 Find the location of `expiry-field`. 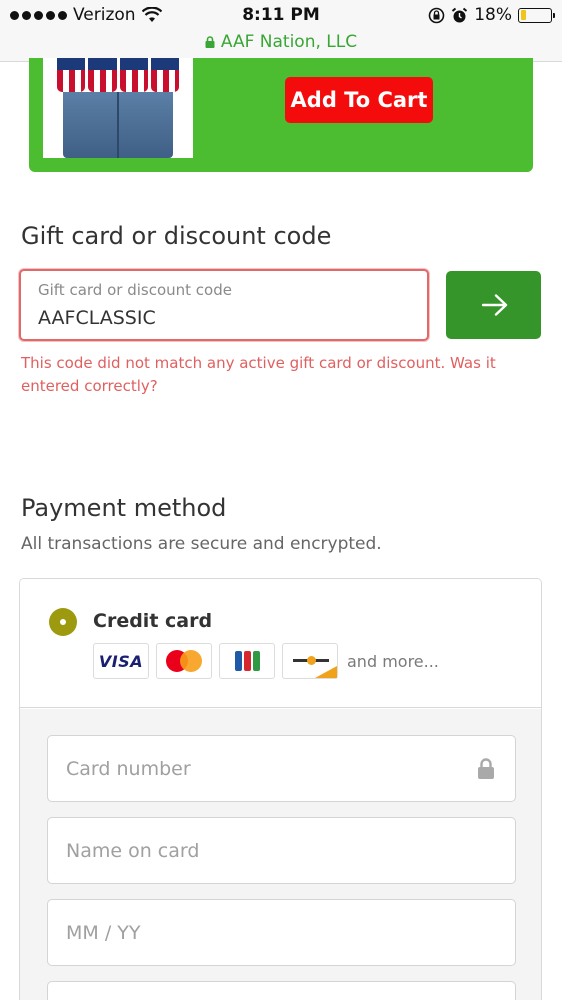

expiry-field is located at coordinates (281, 932).